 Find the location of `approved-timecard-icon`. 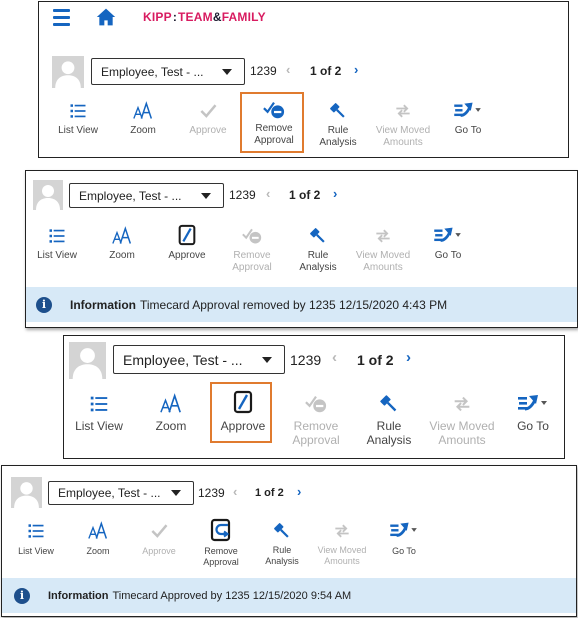

approved-timecard-icon is located at coordinates (221, 530).